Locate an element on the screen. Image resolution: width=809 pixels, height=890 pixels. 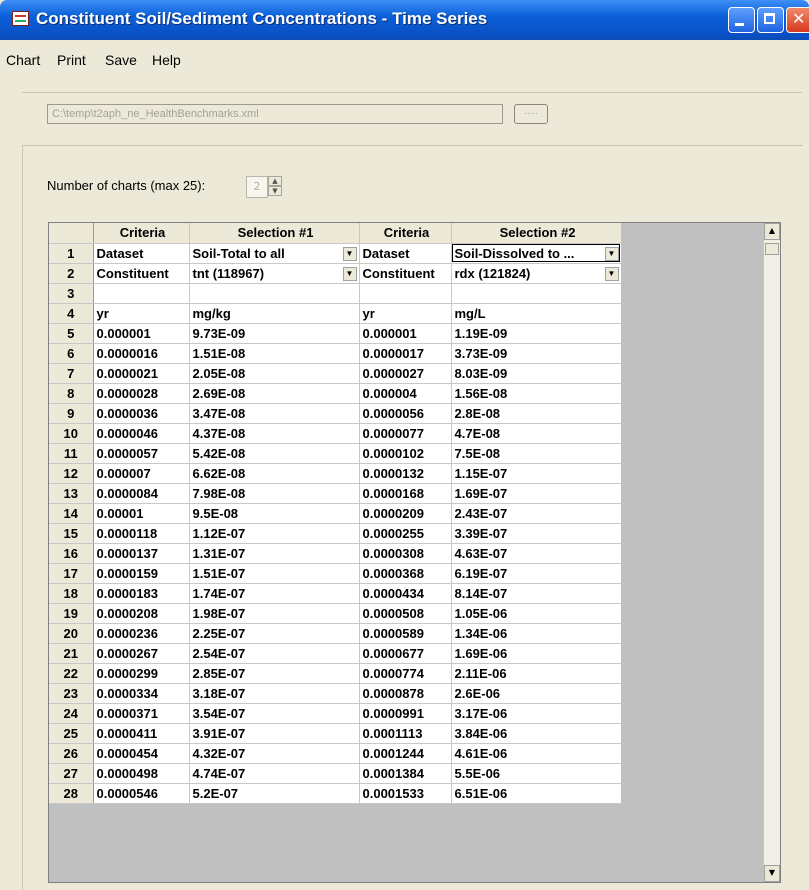
criteria-cell: 0.000007 is located at coordinates (141, 473).